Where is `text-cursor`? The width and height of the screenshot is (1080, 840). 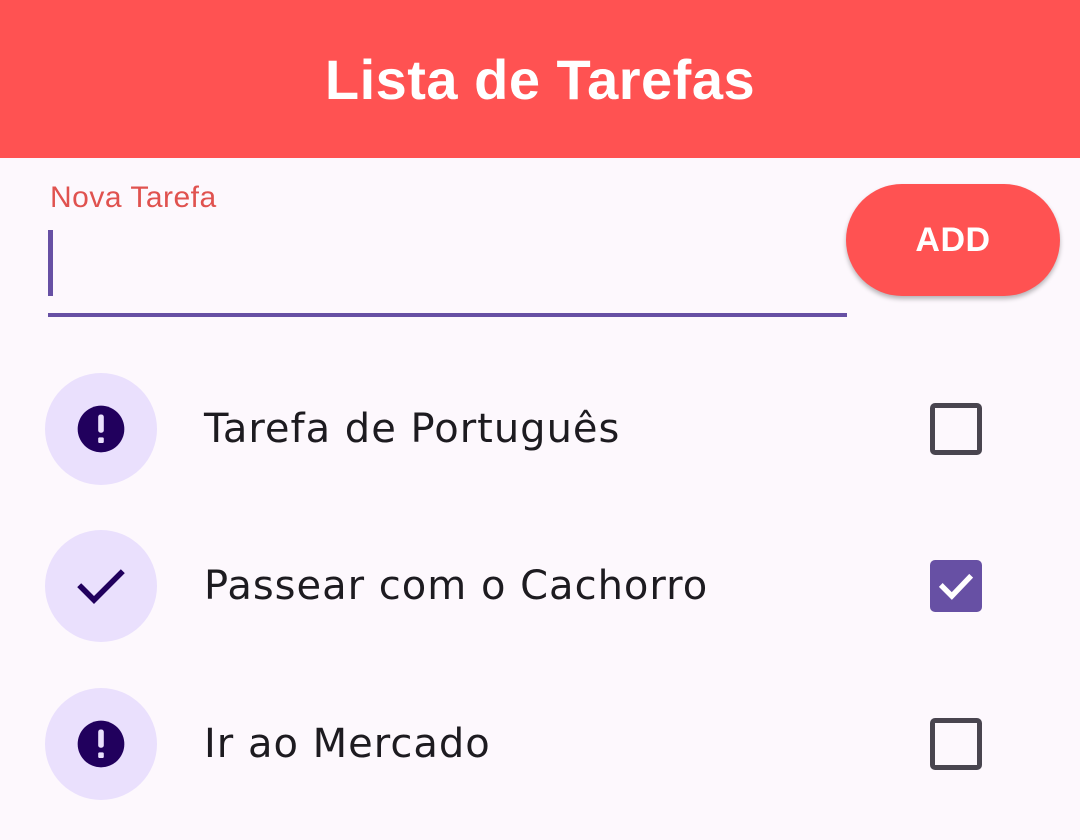
text-cursor is located at coordinates (50, 263).